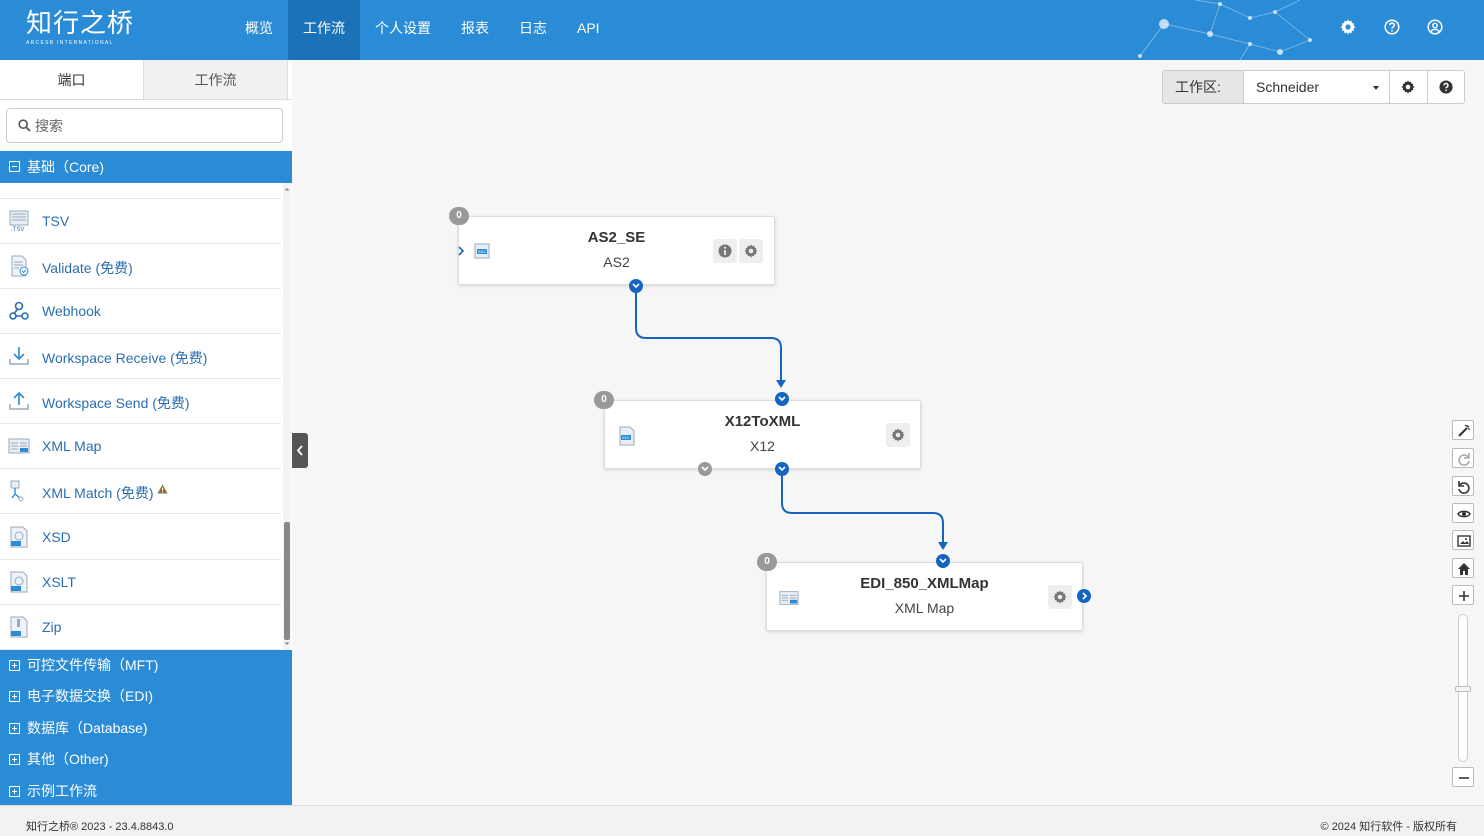 This screenshot has height=836, width=1484. I want to click on eye-icon, so click(1464, 514).